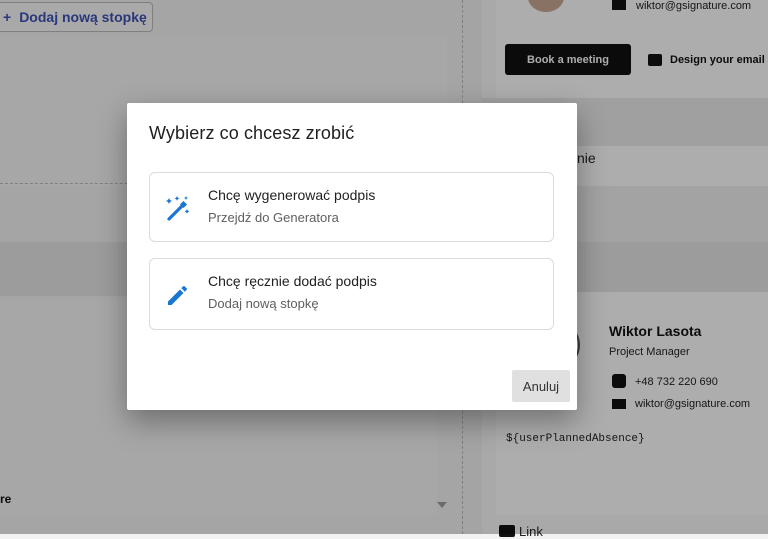 Image resolution: width=768 pixels, height=539 pixels. What do you see at coordinates (292, 195) in the screenshot?
I see `option-title: Chcę wygenerować podpis` at bounding box center [292, 195].